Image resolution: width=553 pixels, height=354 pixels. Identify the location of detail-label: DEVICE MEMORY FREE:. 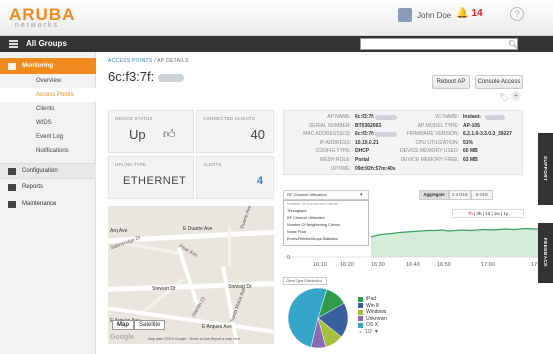
(429, 160).